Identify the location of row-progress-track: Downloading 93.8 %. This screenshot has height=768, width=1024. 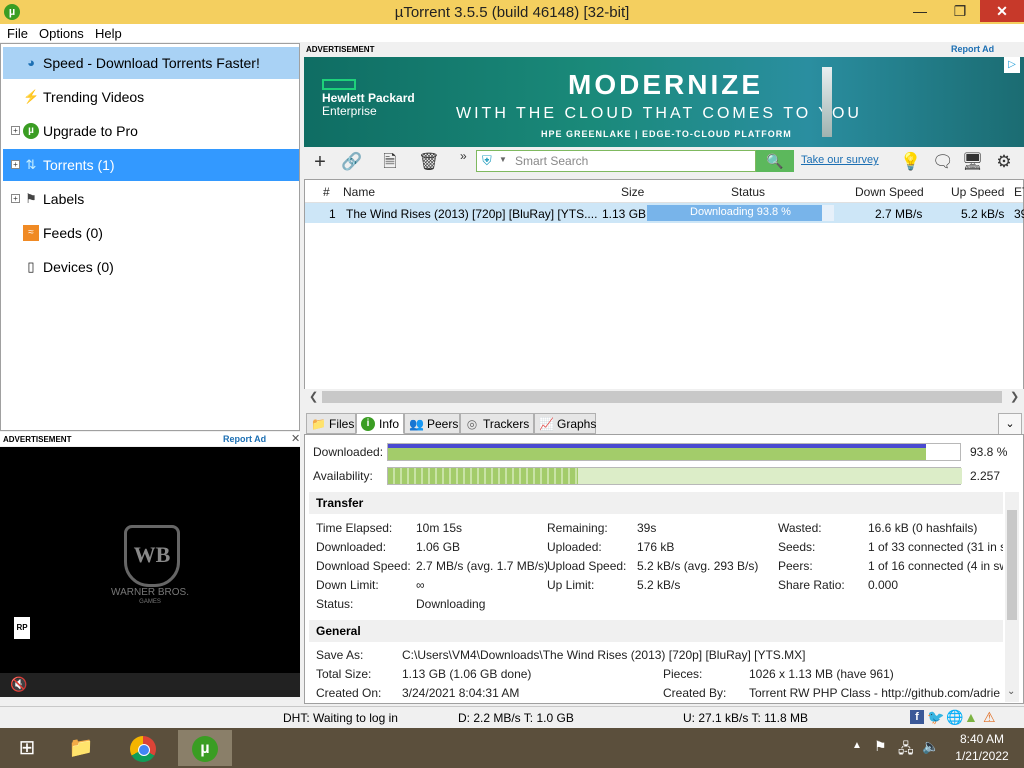
(740, 213).